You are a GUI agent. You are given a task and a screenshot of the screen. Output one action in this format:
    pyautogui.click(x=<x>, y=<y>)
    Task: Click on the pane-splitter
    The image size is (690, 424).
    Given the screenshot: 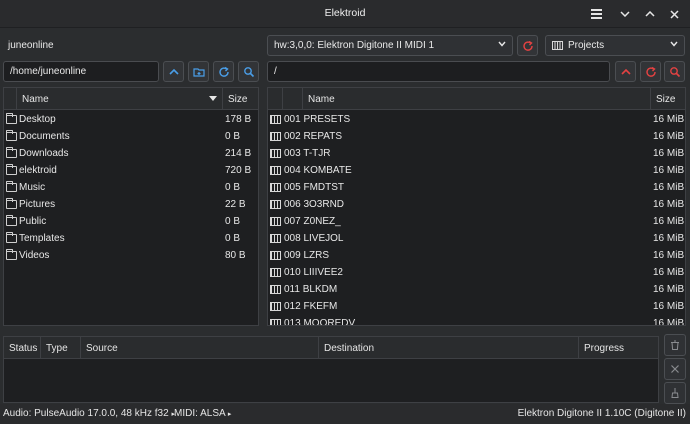 What is the action you would take?
    pyautogui.click(x=263, y=206)
    